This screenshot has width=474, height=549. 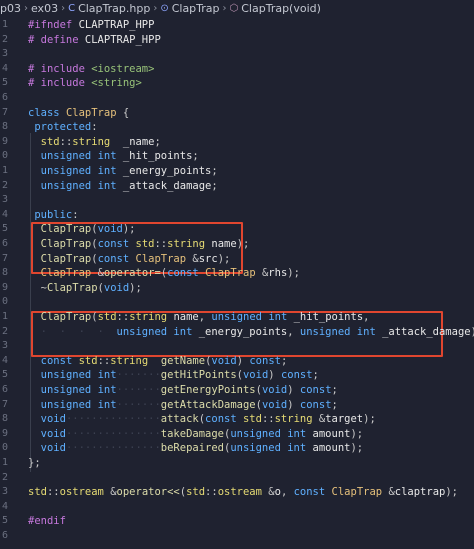 What do you see at coordinates (237, 463) in the screenshot?
I see `code-line: 1};` at bounding box center [237, 463].